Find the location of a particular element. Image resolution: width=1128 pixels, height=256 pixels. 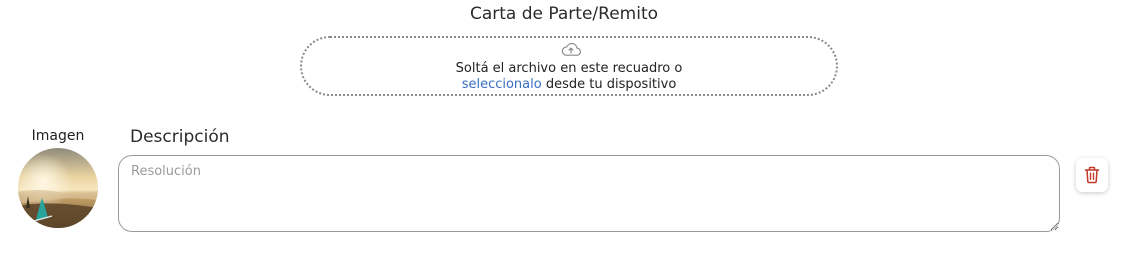

upload-title: Carta de Parte/Remito is located at coordinates (564, 14).